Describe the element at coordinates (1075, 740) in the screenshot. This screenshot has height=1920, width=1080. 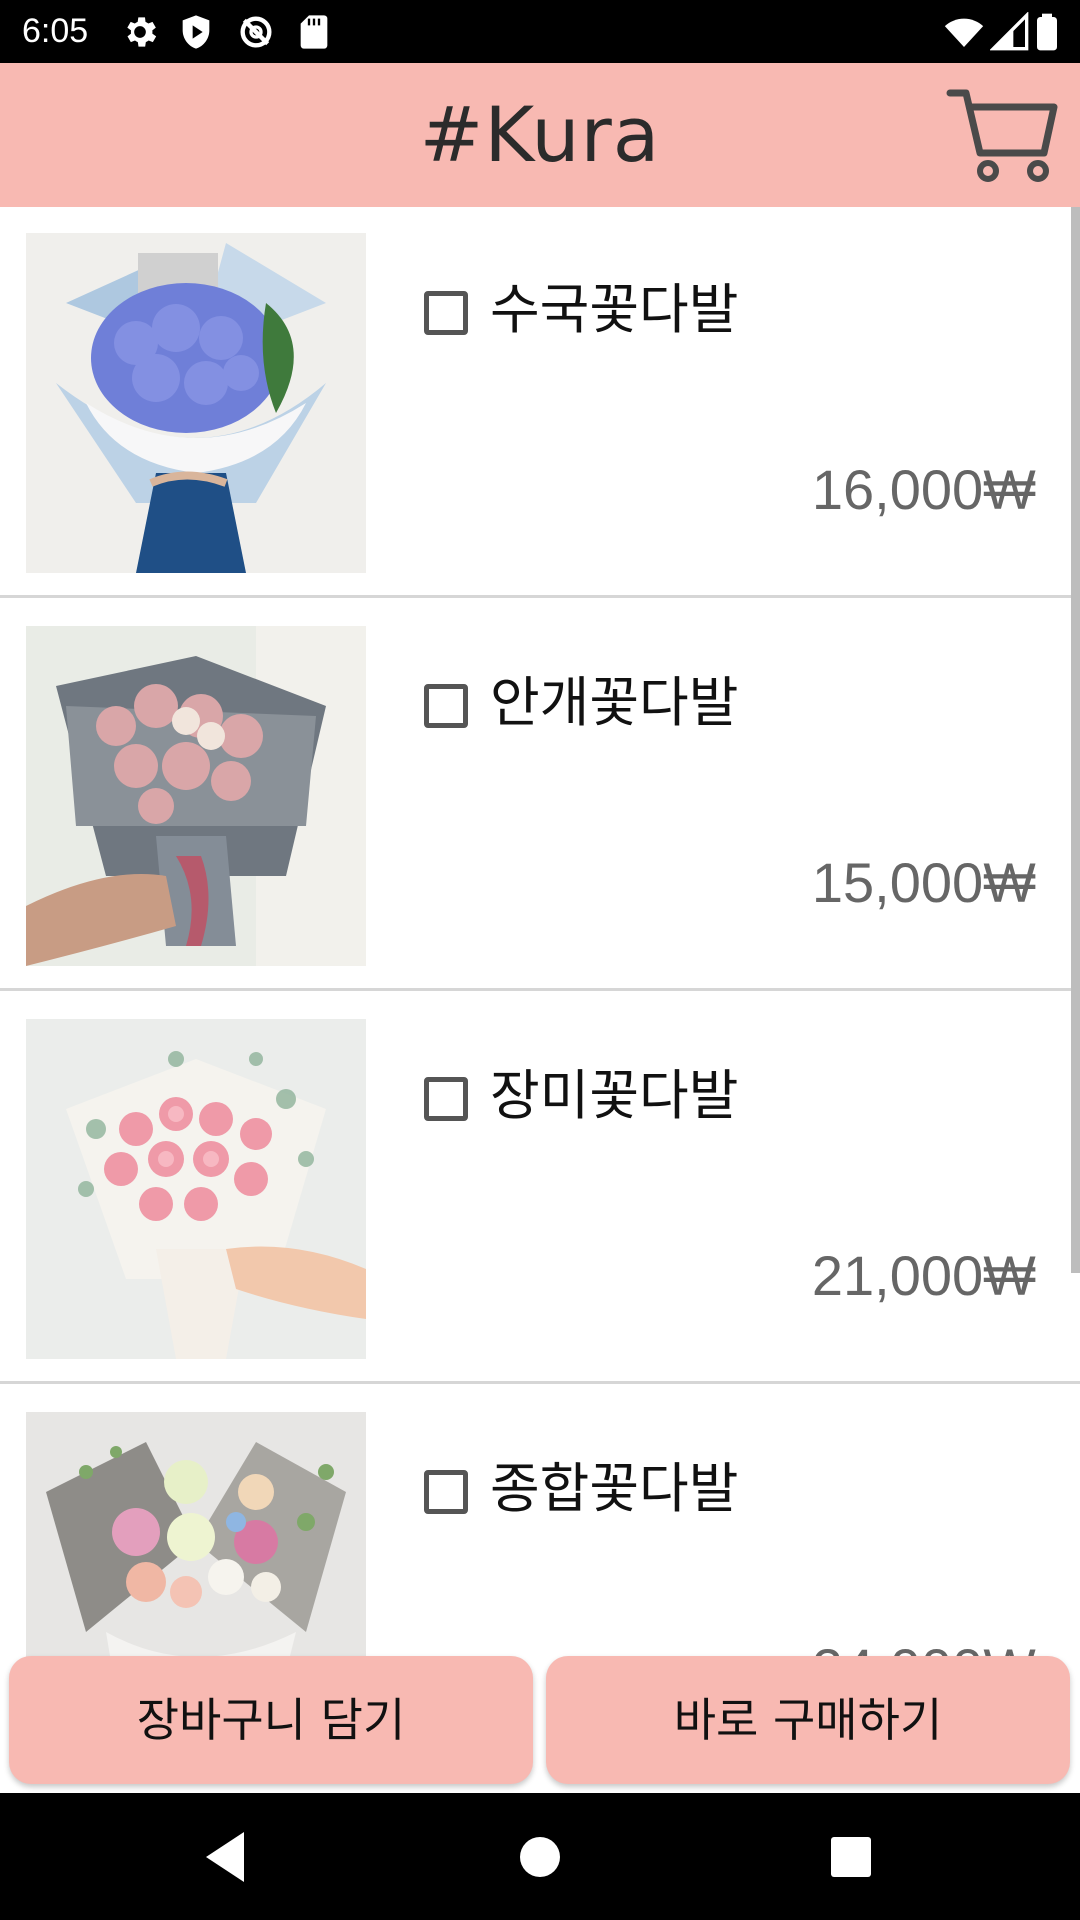
I see `scrollbar-thumb` at that location.